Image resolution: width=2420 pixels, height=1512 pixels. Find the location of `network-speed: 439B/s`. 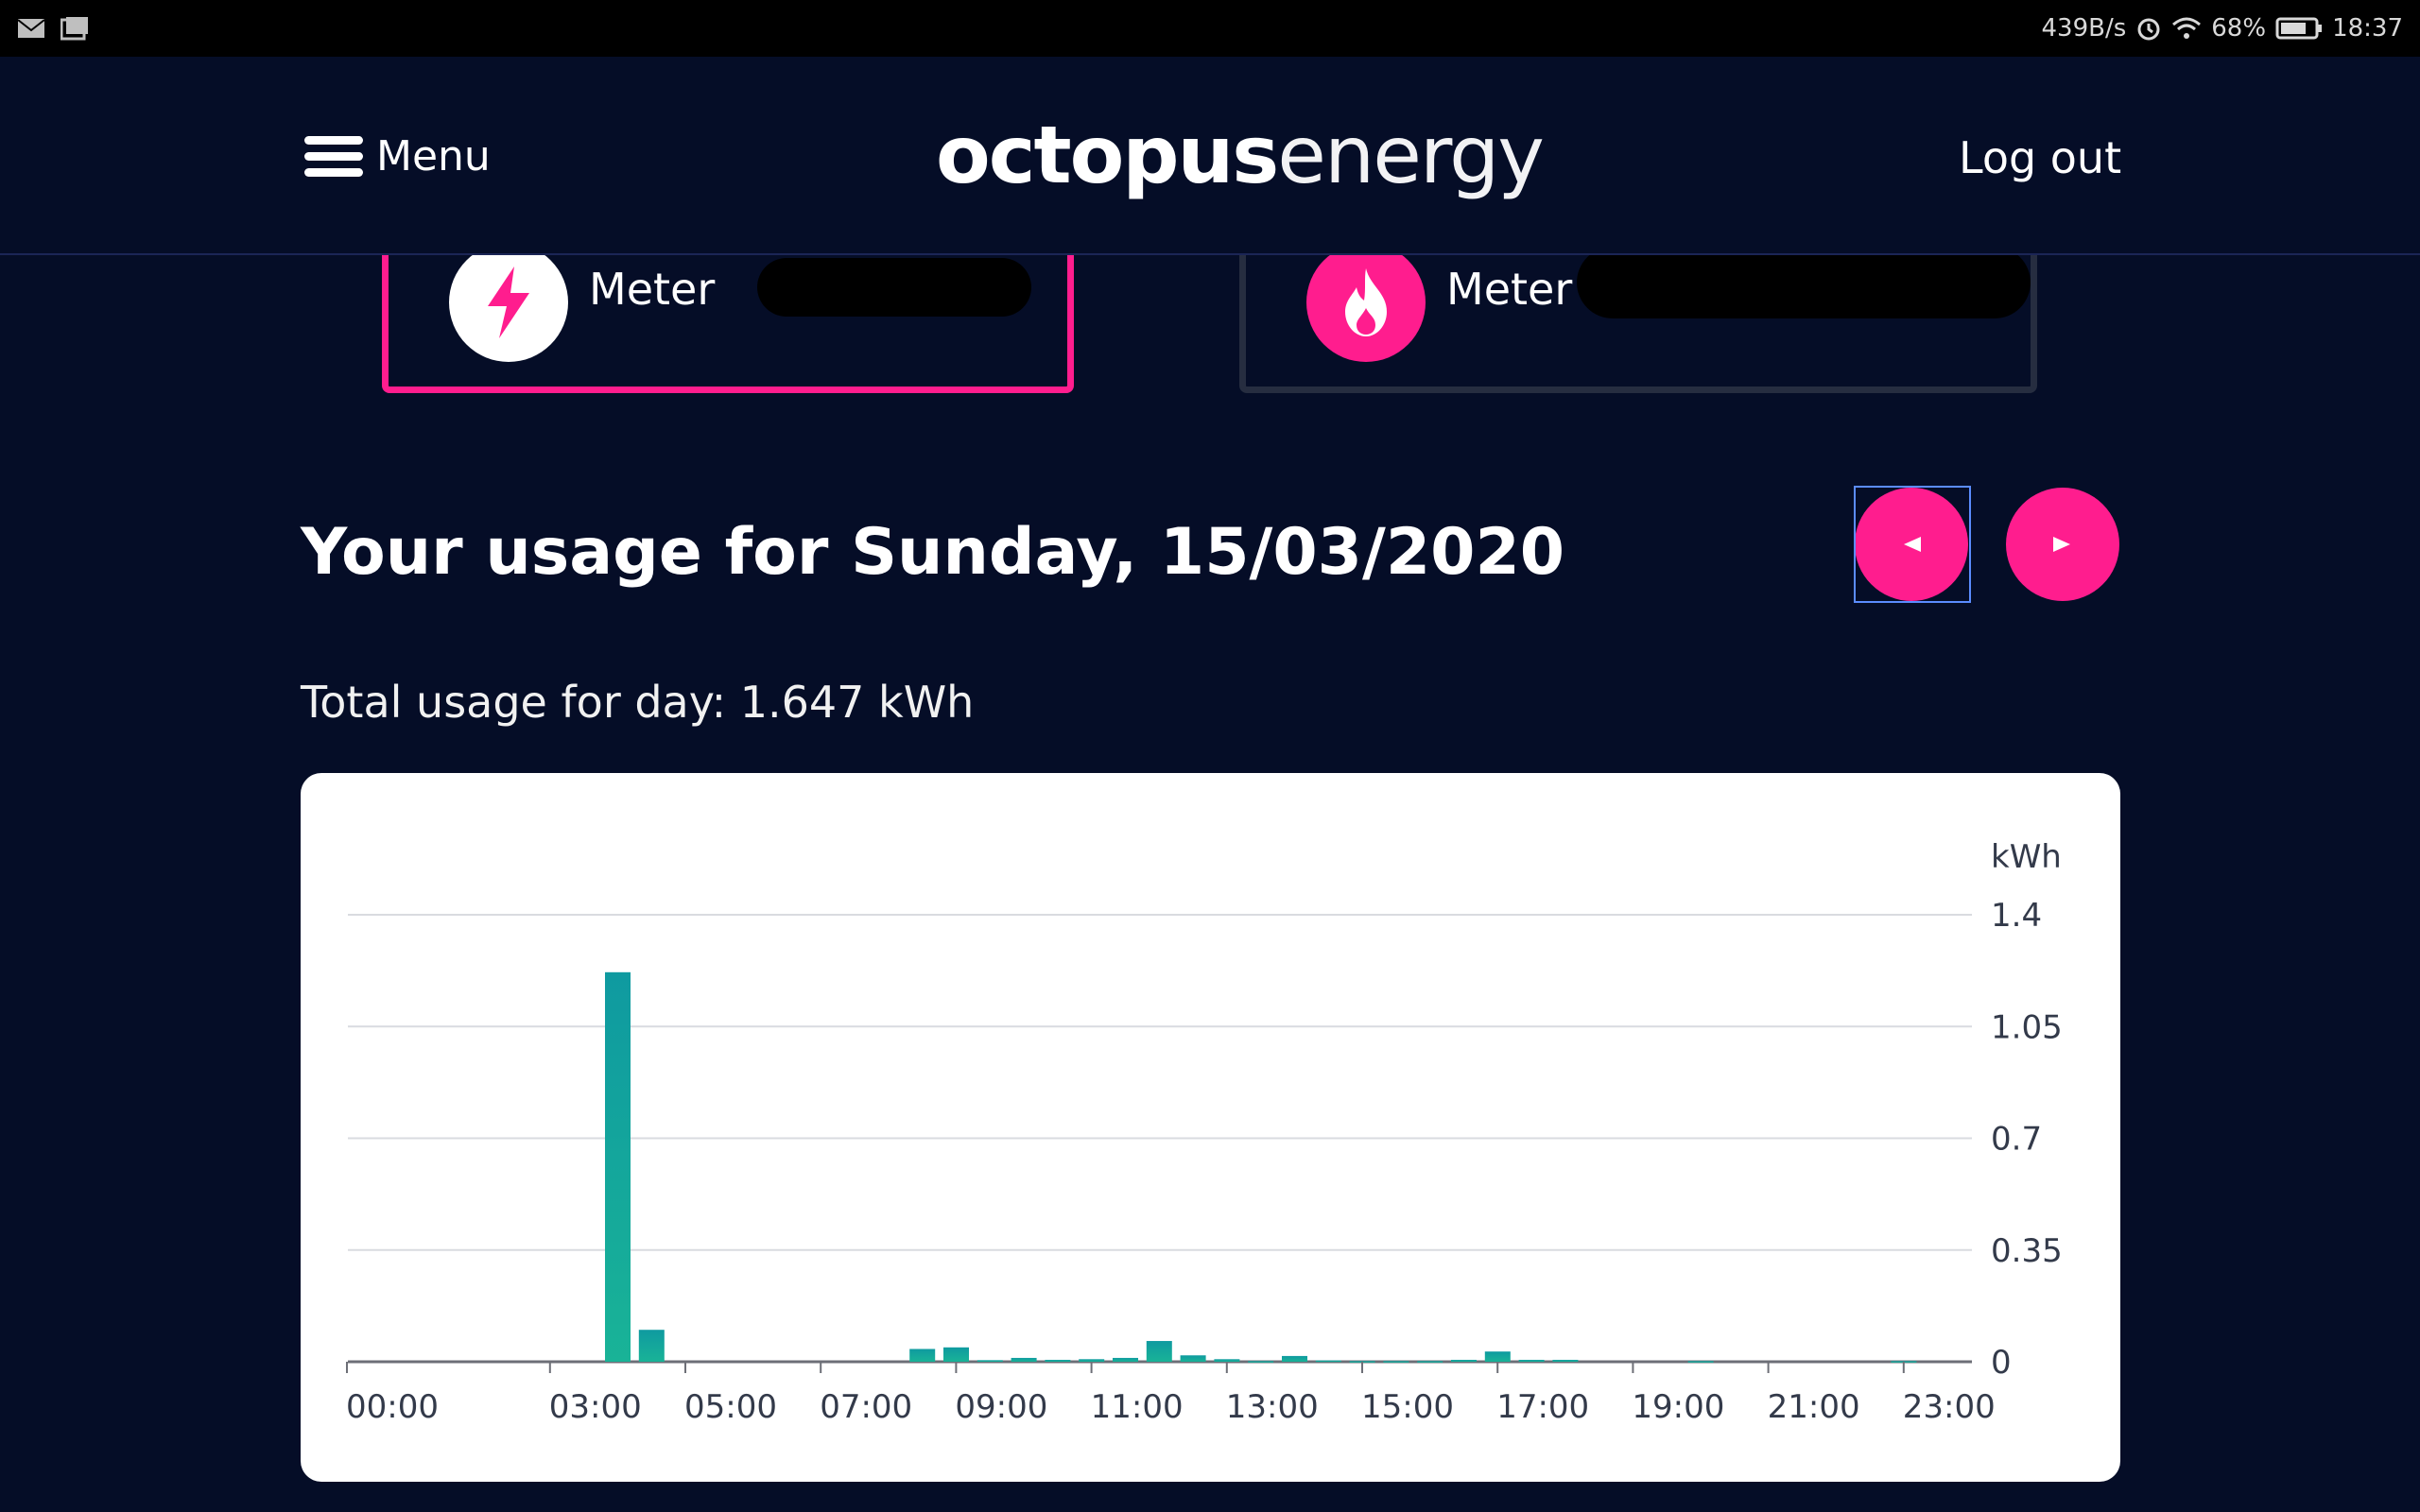

network-speed: 439B/s is located at coordinates (2084, 28).